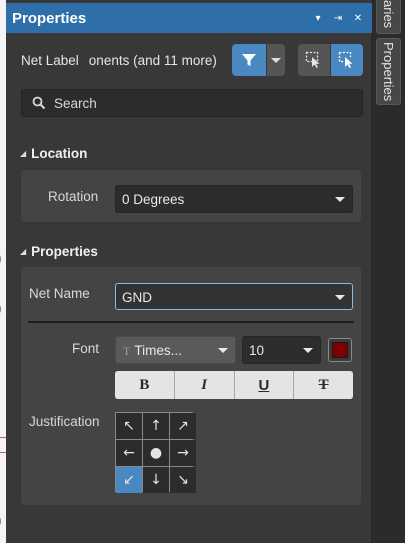 Image resolution: width=405 pixels, height=543 pixels. Describe the element at coordinates (73, 196) in the screenshot. I see `rotation-label: Rotation` at that location.